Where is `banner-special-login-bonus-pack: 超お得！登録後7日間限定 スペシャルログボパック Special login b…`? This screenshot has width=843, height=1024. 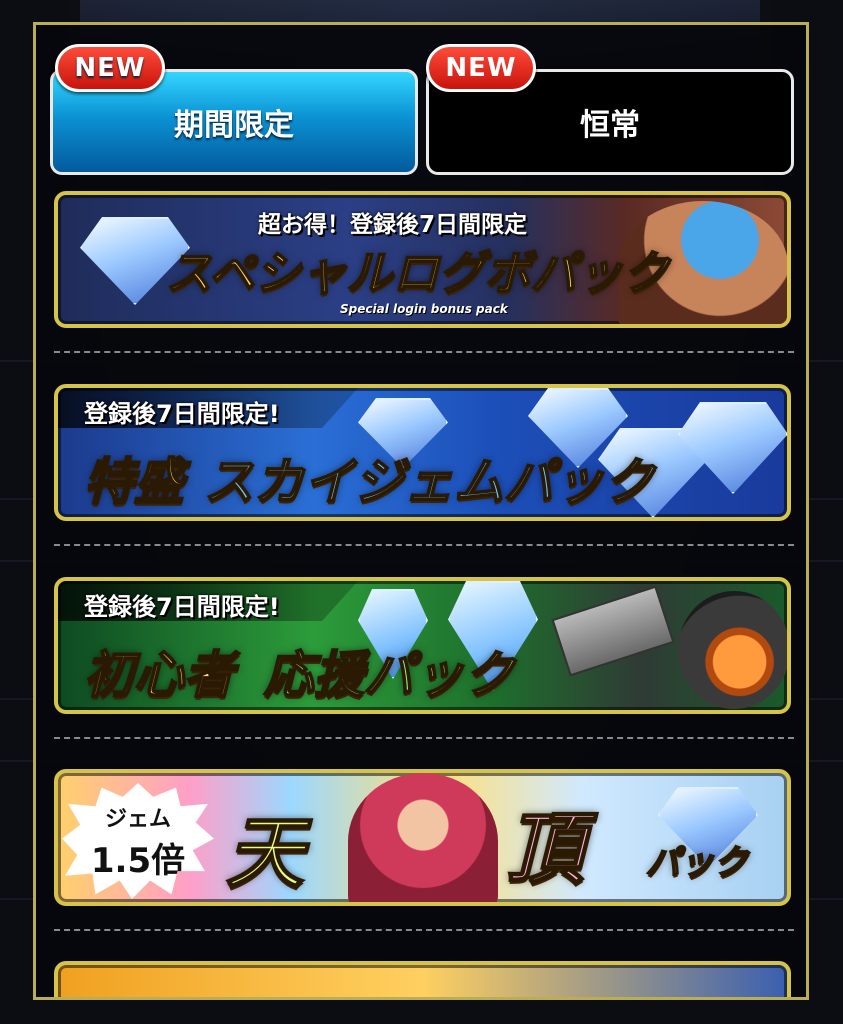 banner-special-login-bonus-pack: 超お得！登録後7日間限定 スペシャルログボパック Special login b… is located at coordinates (422, 259).